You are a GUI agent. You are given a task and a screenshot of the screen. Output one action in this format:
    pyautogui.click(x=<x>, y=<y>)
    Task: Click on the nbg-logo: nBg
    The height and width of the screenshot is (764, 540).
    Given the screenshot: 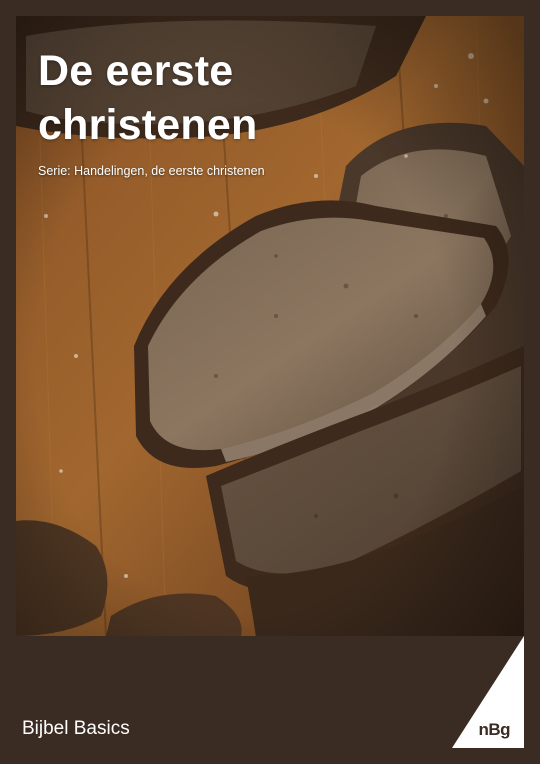 What is the action you would take?
    pyautogui.click(x=488, y=692)
    